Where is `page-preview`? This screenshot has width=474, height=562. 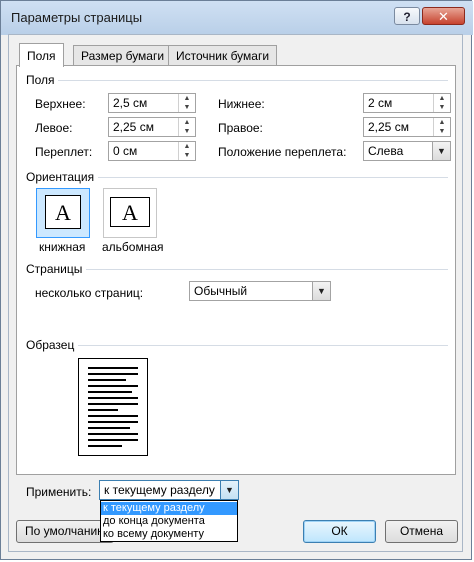 page-preview is located at coordinates (113, 407).